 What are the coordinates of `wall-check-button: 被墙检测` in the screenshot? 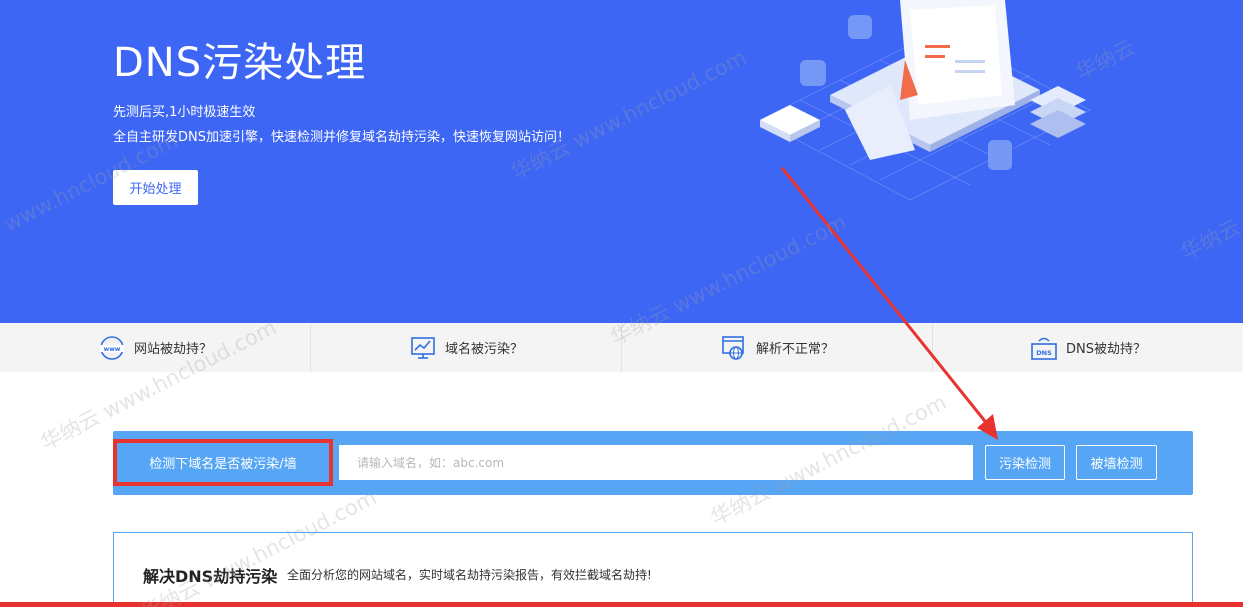 It's located at (1116, 462).